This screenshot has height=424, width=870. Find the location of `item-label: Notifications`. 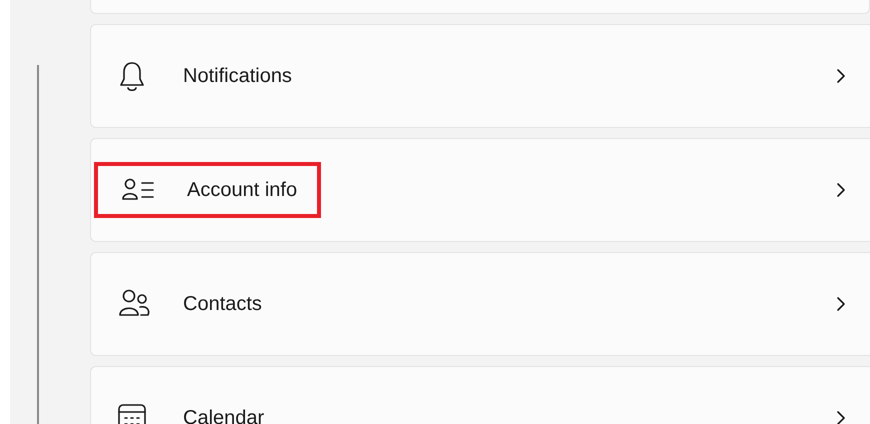

item-label: Notifications is located at coordinates (237, 76).